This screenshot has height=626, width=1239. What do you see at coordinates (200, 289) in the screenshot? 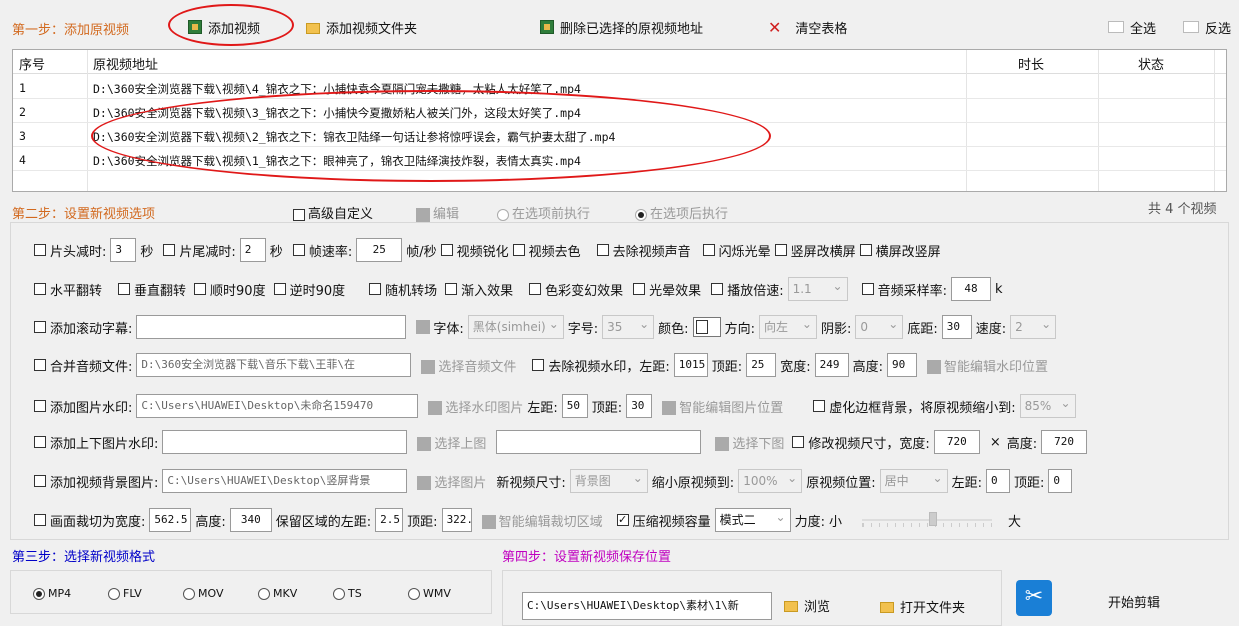
I see `cw90-check` at bounding box center [200, 289].